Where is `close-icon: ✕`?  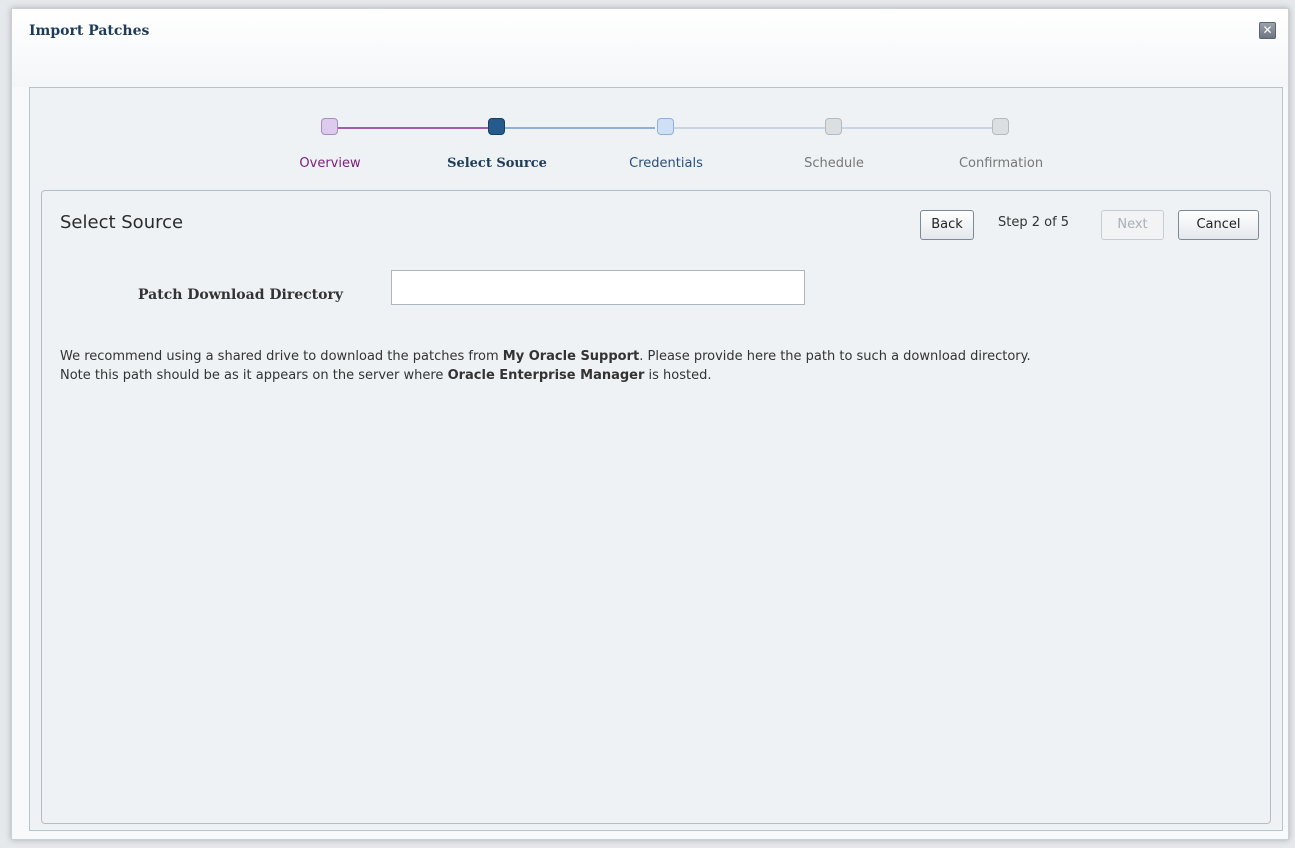 close-icon: ✕ is located at coordinates (1267, 30).